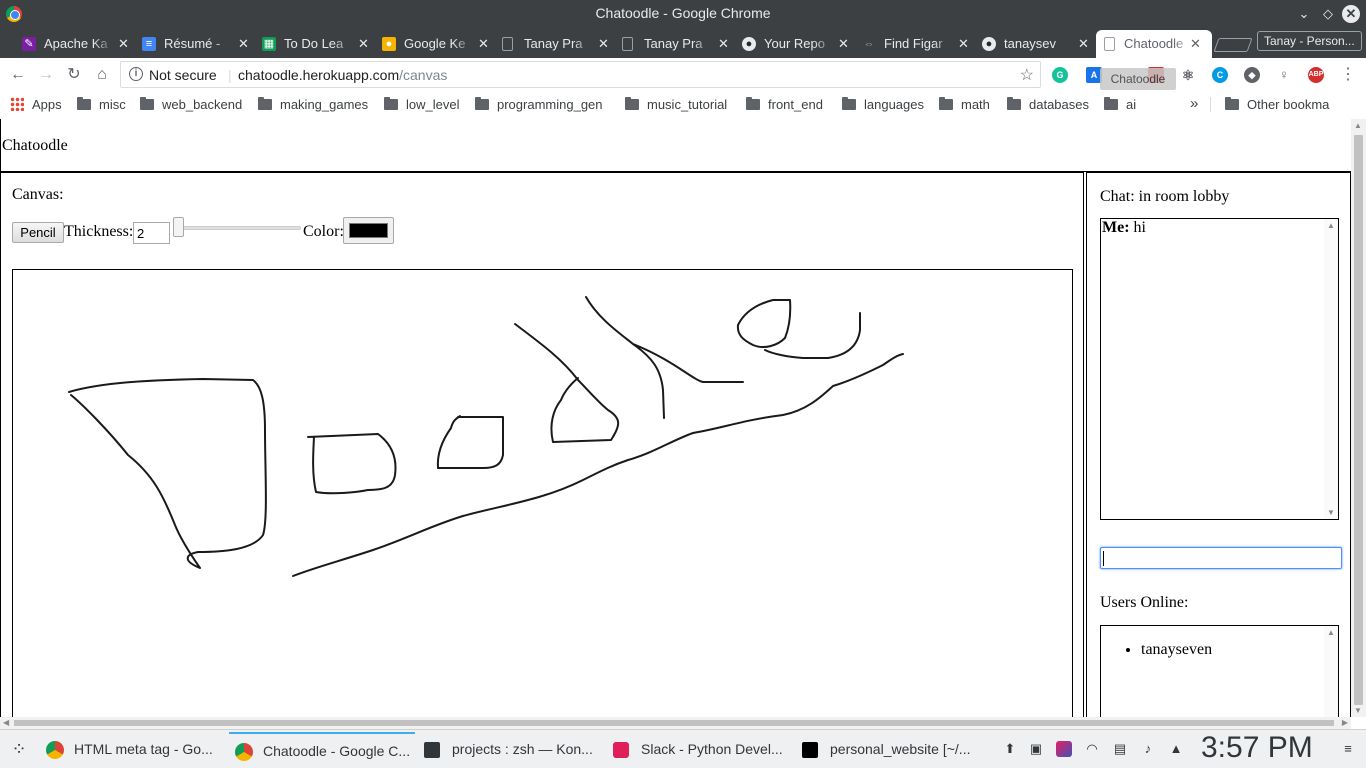 The height and width of the screenshot is (768, 1366). What do you see at coordinates (1120, 749) in the screenshot?
I see `clipboard-icon: ▤` at bounding box center [1120, 749].